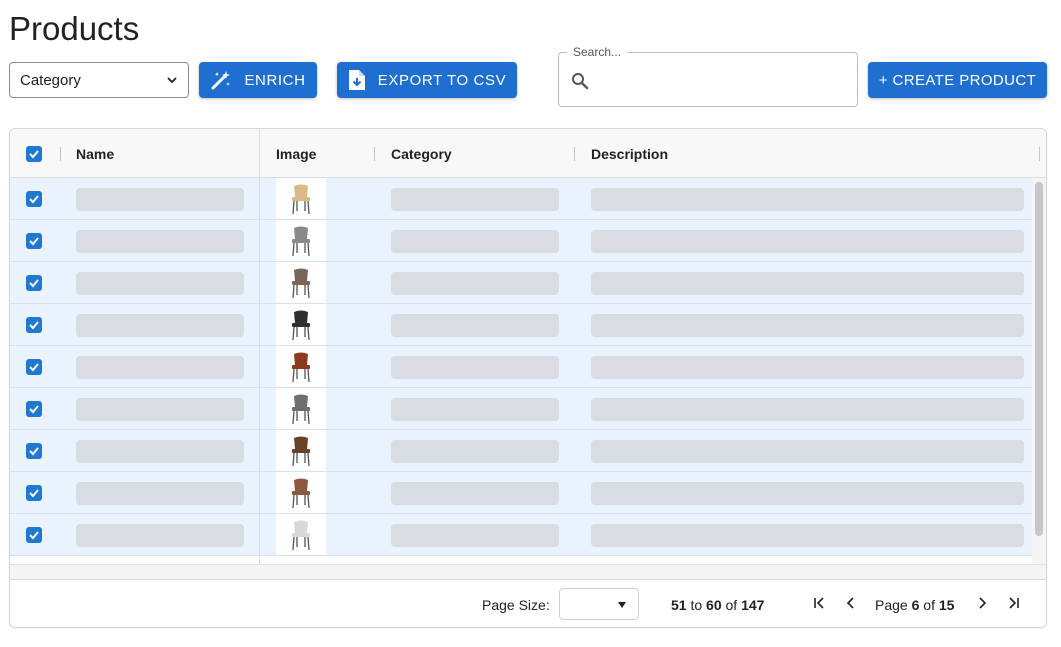 The width and height of the screenshot is (1061, 647). I want to click on next-page-button, so click(982, 603).